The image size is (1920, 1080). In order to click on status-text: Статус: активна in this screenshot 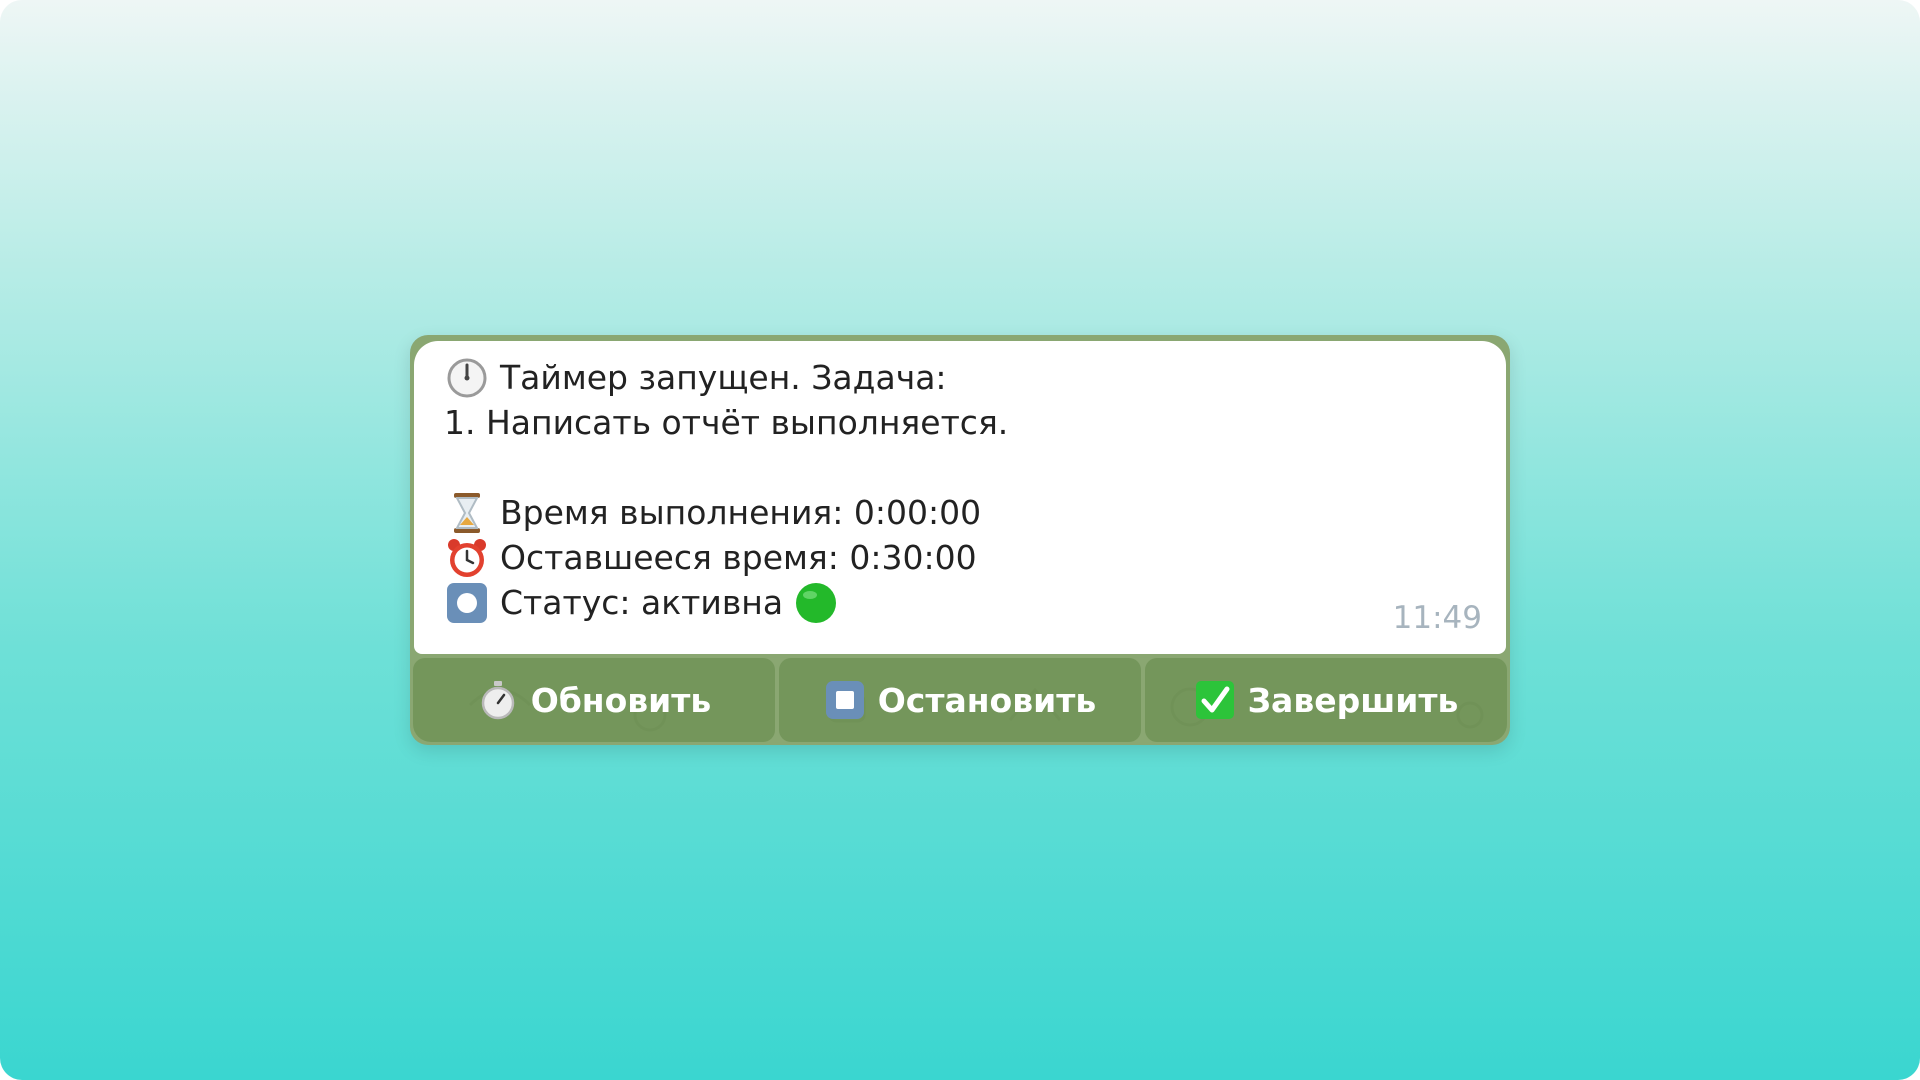, I will do `click(642, 602)`.